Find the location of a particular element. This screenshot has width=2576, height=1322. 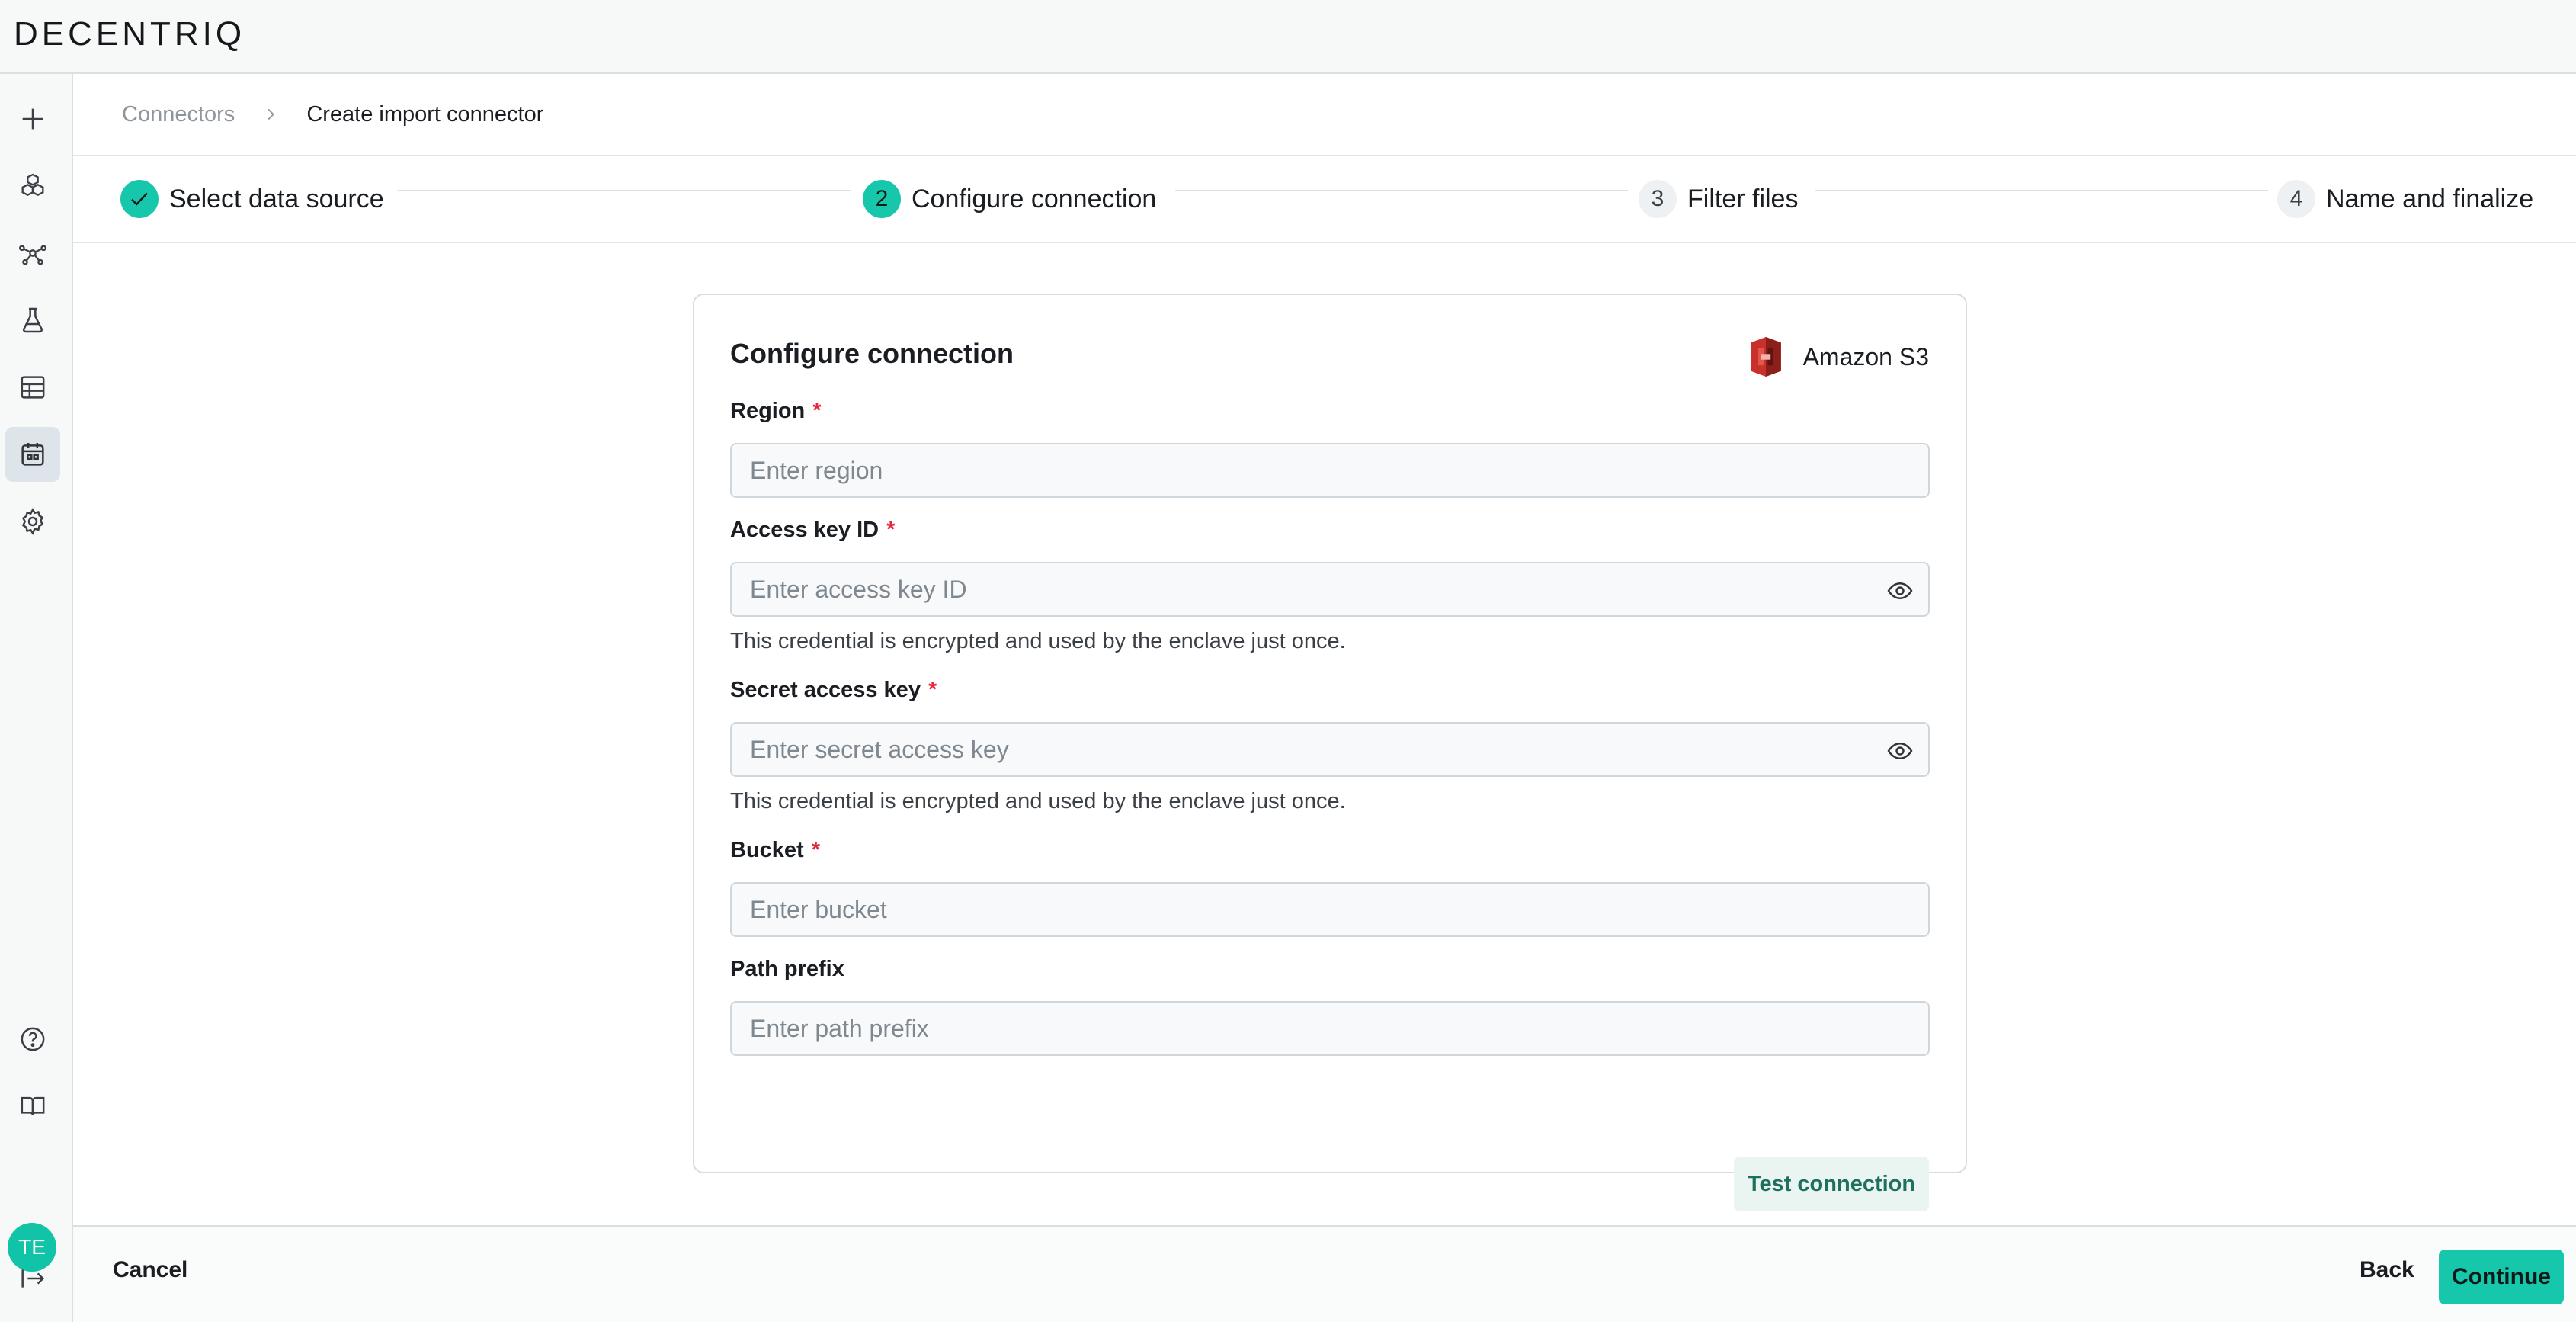

plus-icon is located at coordinates (32, 119).